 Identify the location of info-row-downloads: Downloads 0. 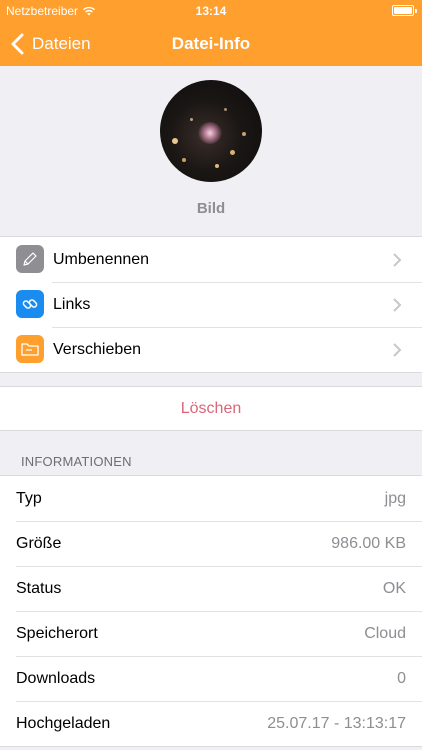
(211, 678).